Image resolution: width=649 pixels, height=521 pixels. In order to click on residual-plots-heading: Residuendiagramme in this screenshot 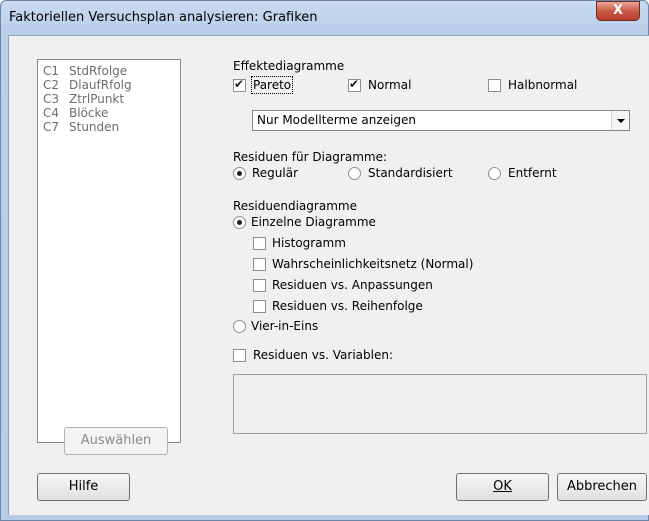, I will do `click(295, 206)`.